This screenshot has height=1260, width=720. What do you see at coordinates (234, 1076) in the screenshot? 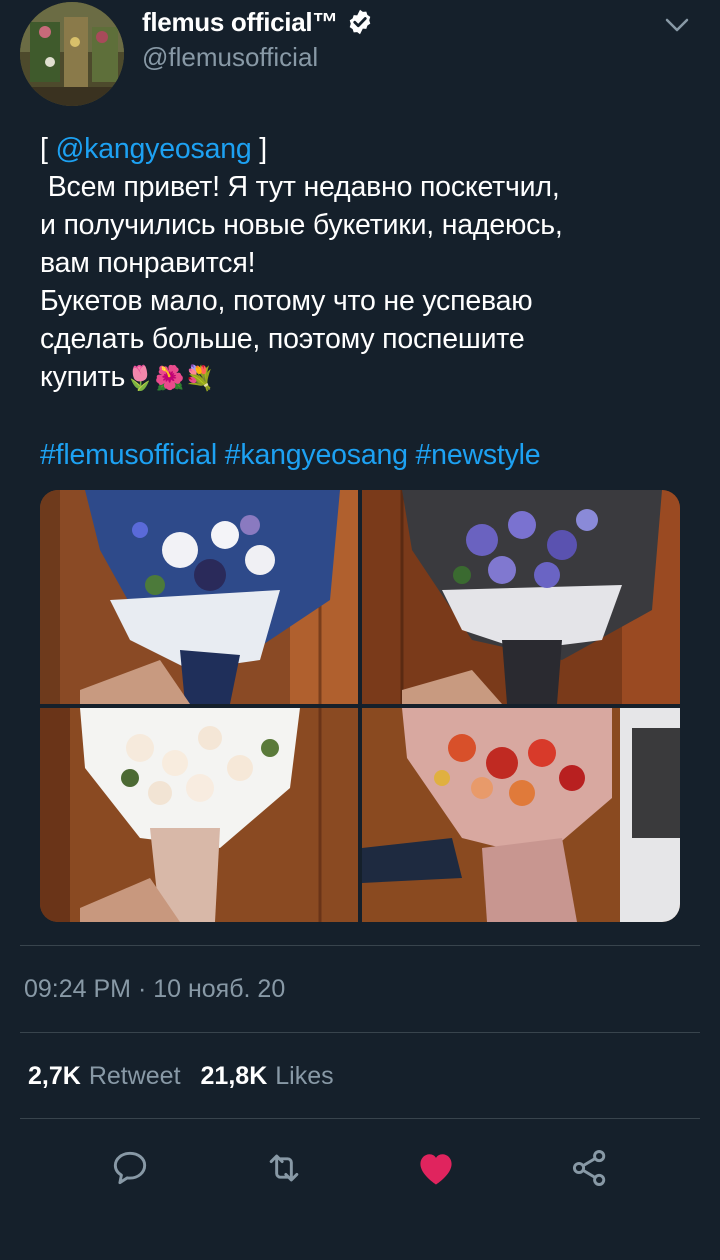
I see `likes-count: 21,8K` at bounding box center [234, 1076].